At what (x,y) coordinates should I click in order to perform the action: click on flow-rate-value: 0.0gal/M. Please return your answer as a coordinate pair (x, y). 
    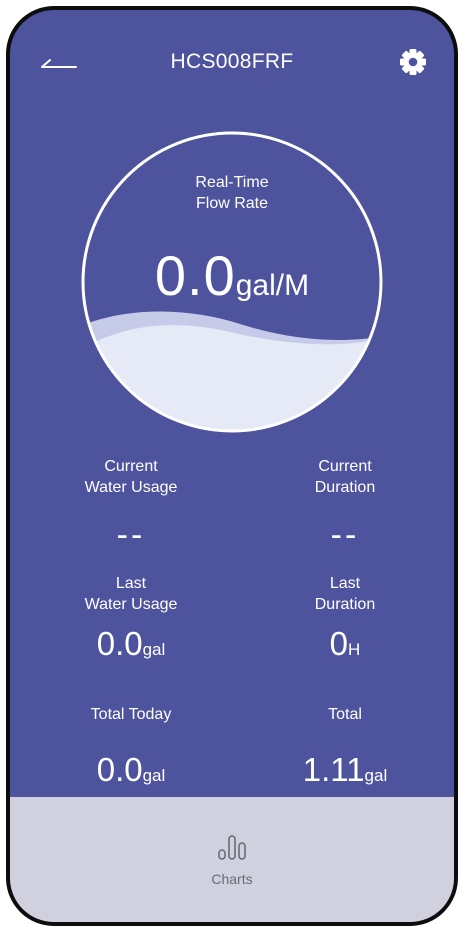
    Looking at the image, I should click on (232, 275).